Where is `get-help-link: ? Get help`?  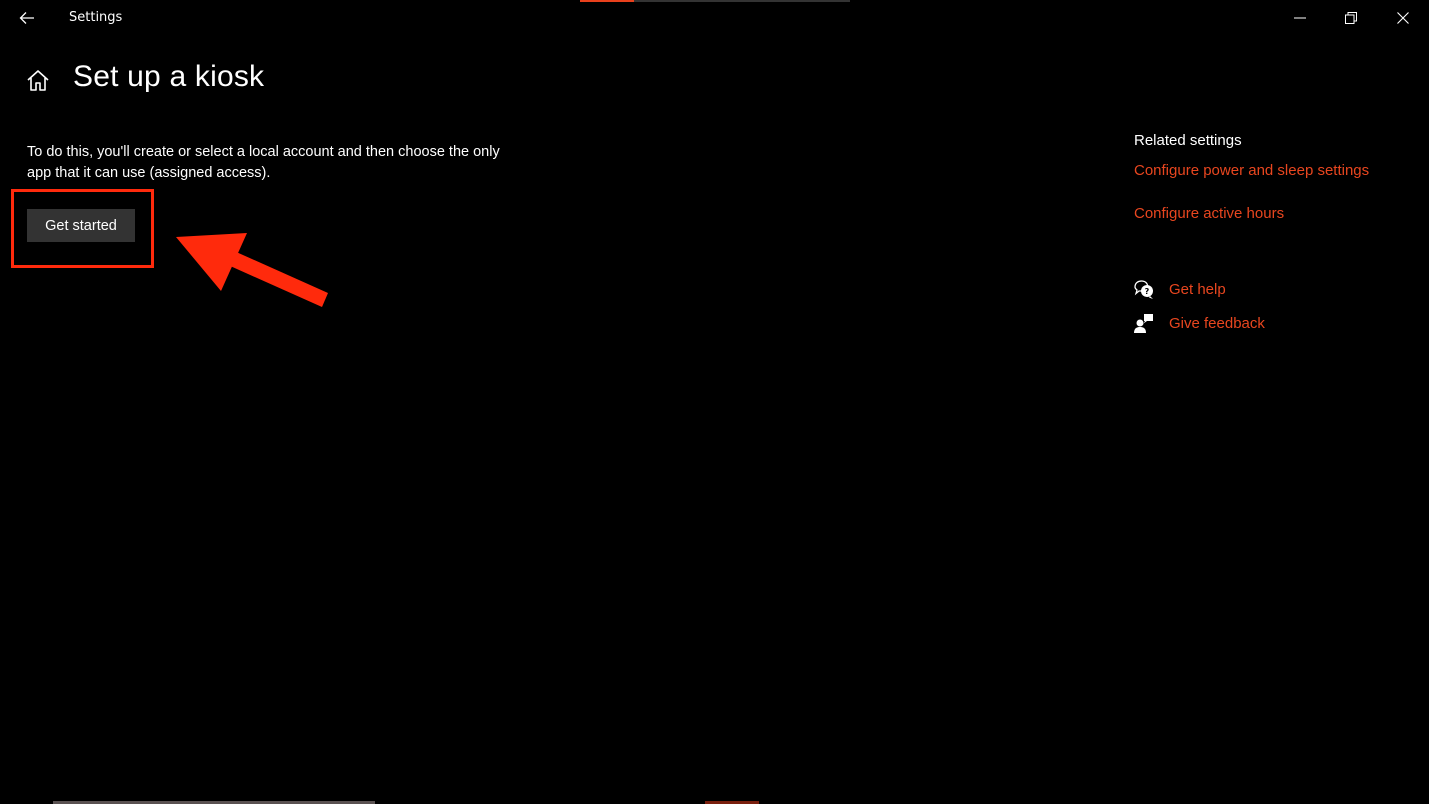
get-help-link: ? Get help is located at coordinates (1179, 289).